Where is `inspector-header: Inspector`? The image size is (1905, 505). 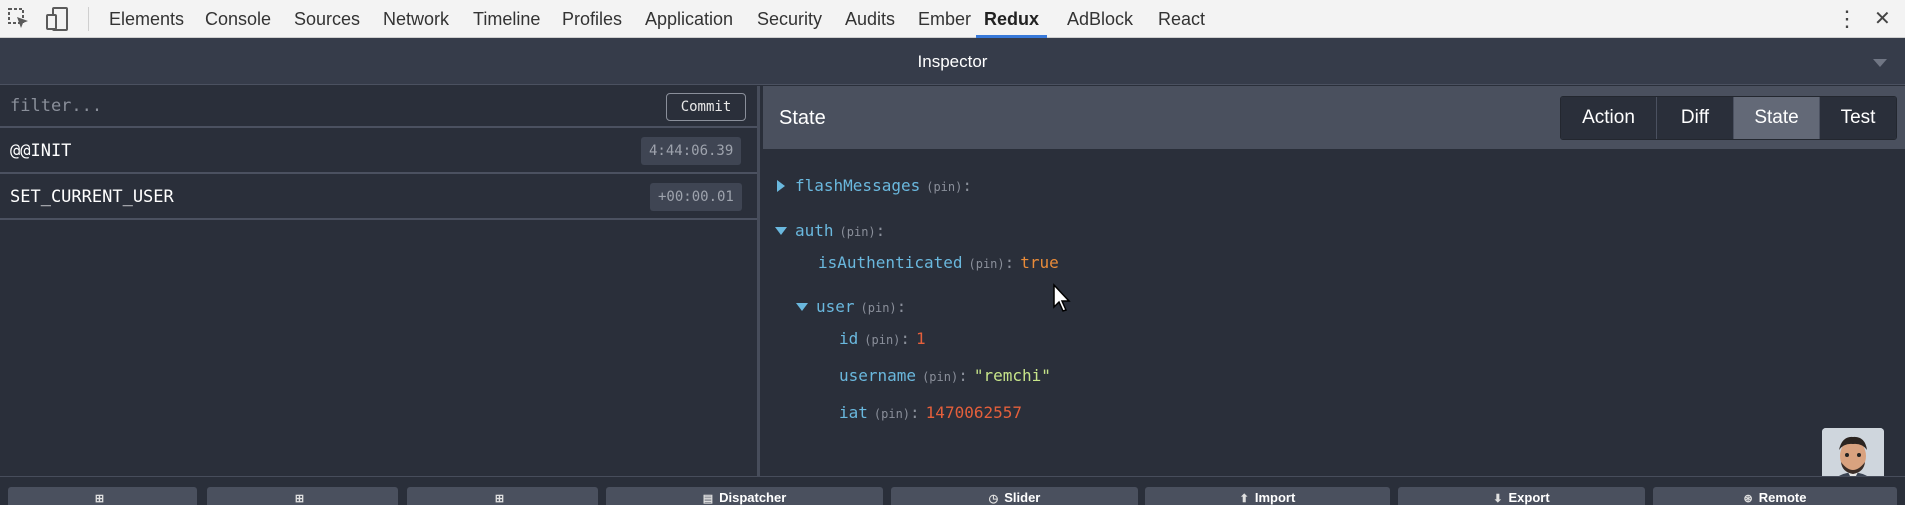
inspector-header: Inspector is located at coordinates (952, 61).